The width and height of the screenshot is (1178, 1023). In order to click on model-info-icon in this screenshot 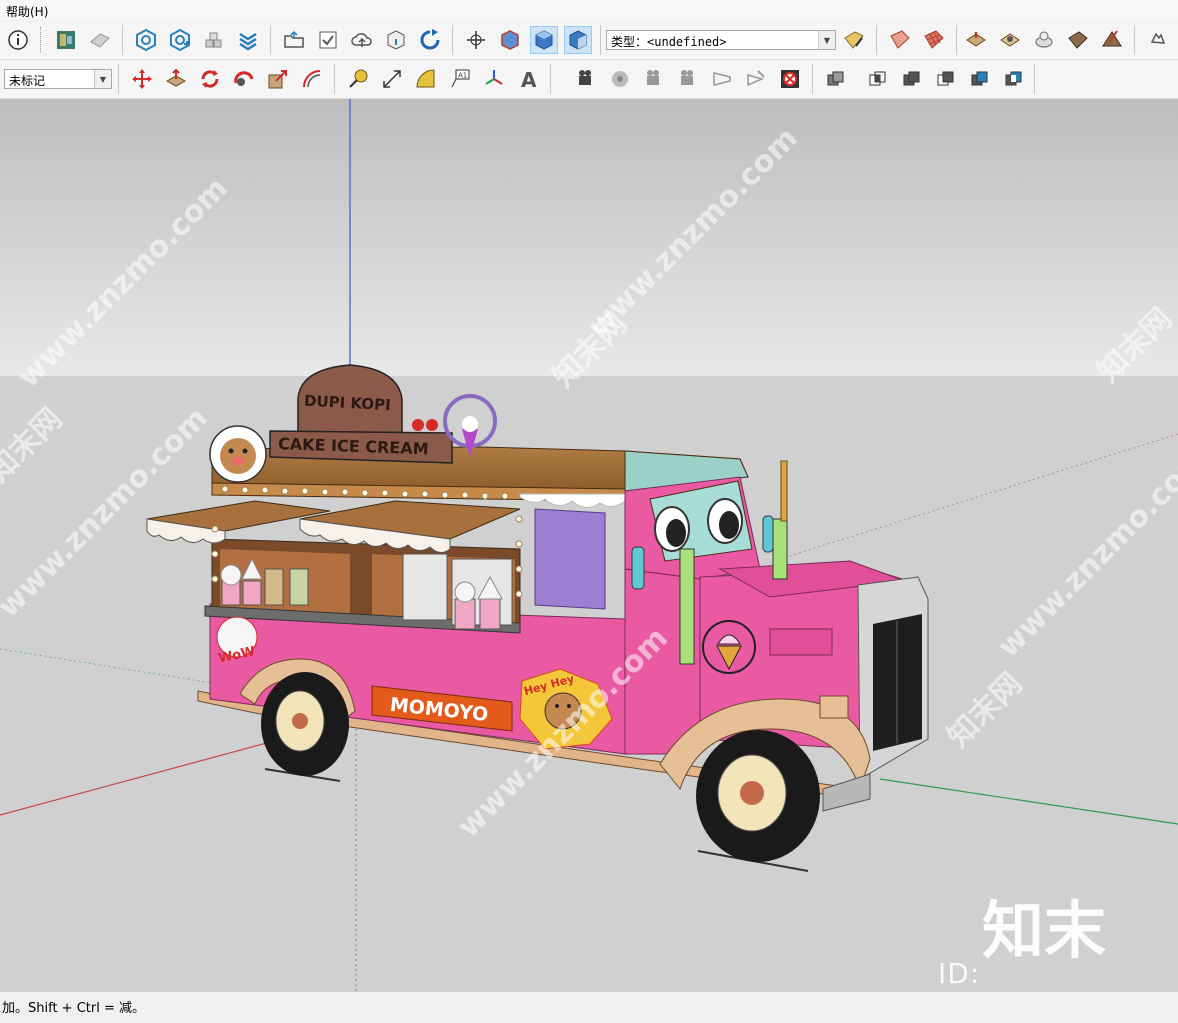, I will do `click(18, 40)`.